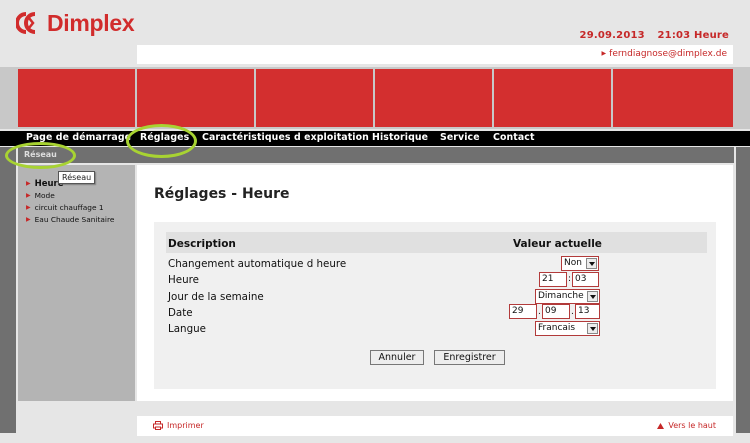 This screenshot has height=443, width=750. What do you see at coordinates (435, 54) in the screenshot?
I see `user-bar: ▶ ferndiagnose@dimplex.de` at bounding box center [435, 54].